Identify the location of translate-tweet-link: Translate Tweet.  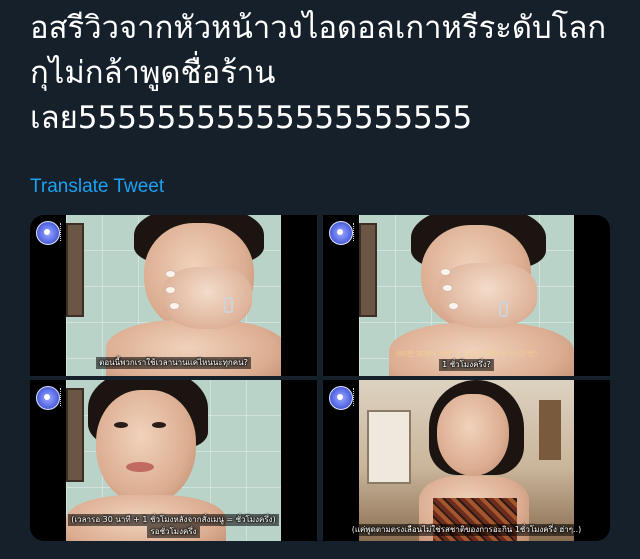
(97, 187).